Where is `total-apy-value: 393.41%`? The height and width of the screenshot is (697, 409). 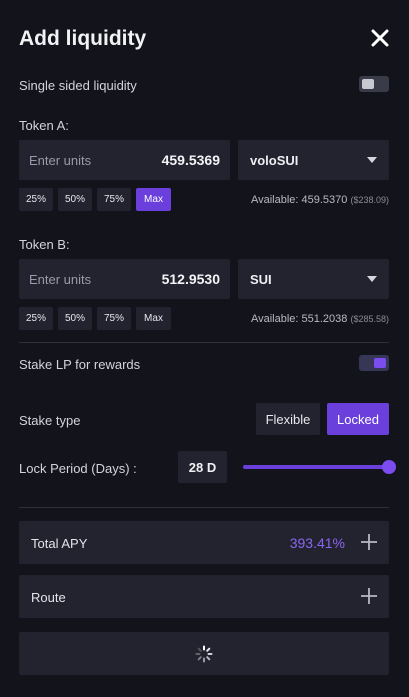
total-apy-value: 393.41% is located at coordinates (317, 543).